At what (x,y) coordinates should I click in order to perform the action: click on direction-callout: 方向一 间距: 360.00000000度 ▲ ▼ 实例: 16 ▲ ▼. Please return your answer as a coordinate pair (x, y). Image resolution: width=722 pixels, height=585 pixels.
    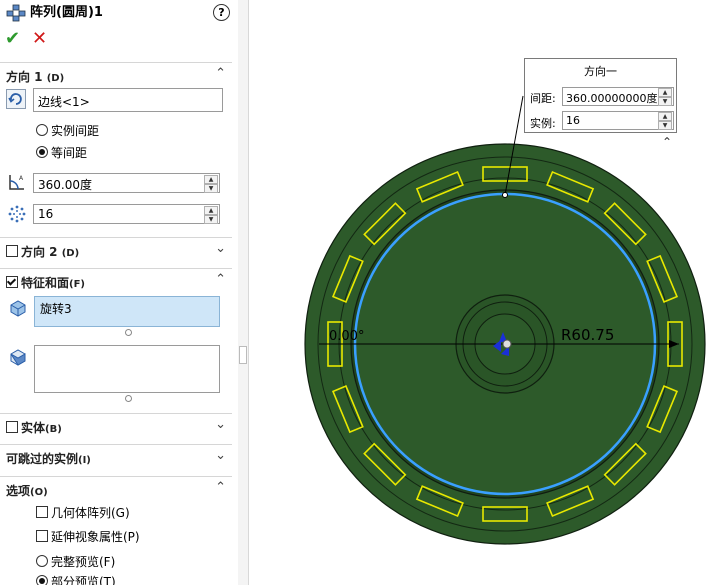
    Looking at the image, I should click on (600, 95).